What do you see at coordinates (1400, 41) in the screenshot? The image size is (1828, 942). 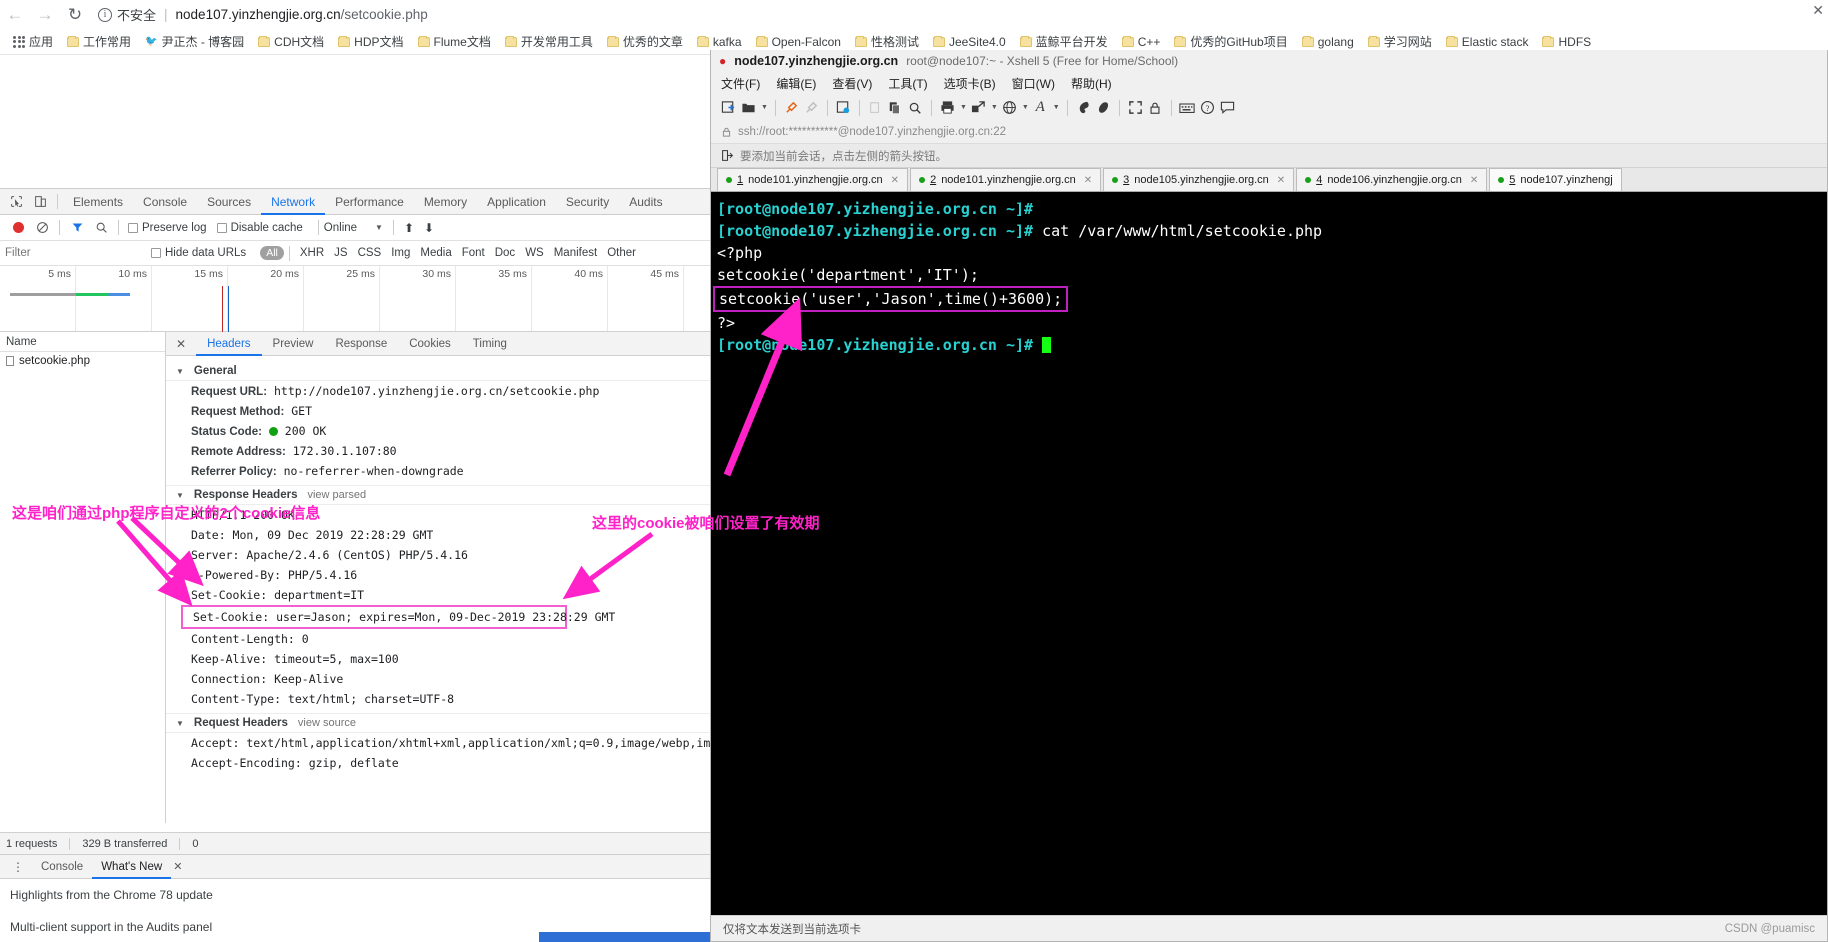 I see `bookmark-item: 学习网站` at bounding box center [1400, 41].